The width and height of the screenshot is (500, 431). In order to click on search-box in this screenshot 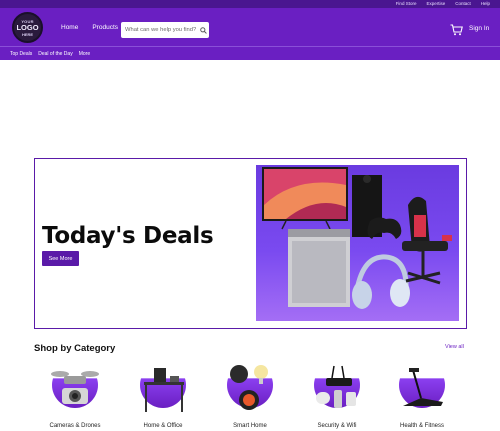, I will do `click(165, 30)`.